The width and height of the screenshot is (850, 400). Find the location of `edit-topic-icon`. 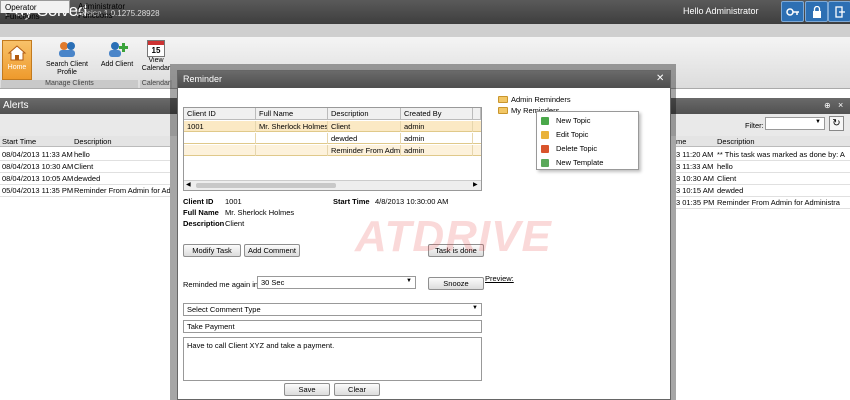

edit-topic-icon is located at coordinates (545, 135).